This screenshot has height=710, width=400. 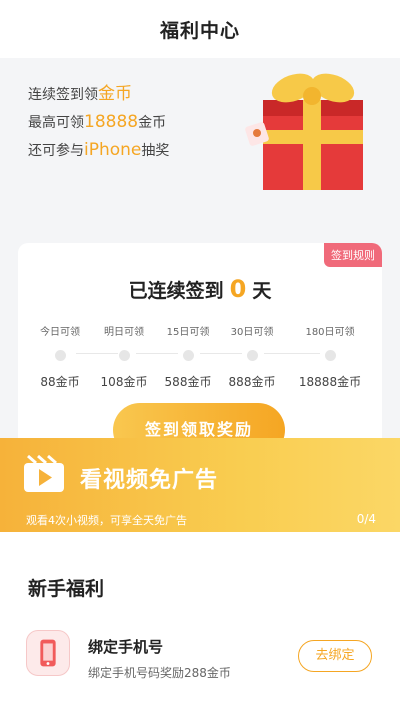 I want to click on checkin-day-count: 0, so click(x=238, y=289).